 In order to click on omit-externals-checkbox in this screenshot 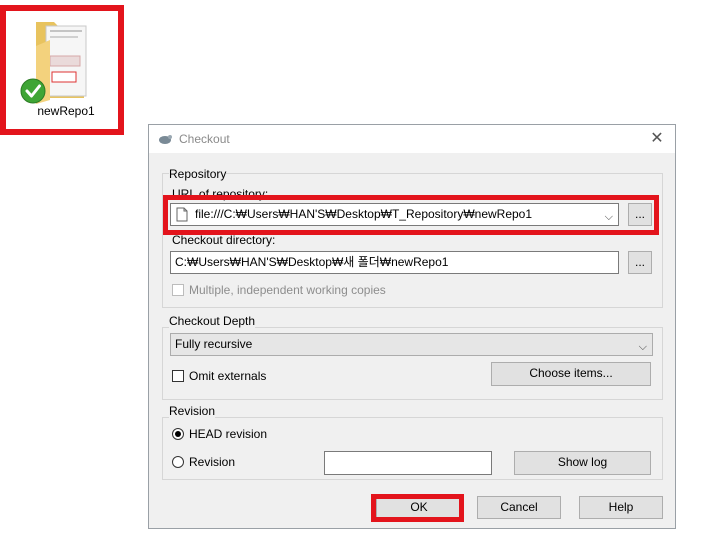, I will do `click(178, 376)`.